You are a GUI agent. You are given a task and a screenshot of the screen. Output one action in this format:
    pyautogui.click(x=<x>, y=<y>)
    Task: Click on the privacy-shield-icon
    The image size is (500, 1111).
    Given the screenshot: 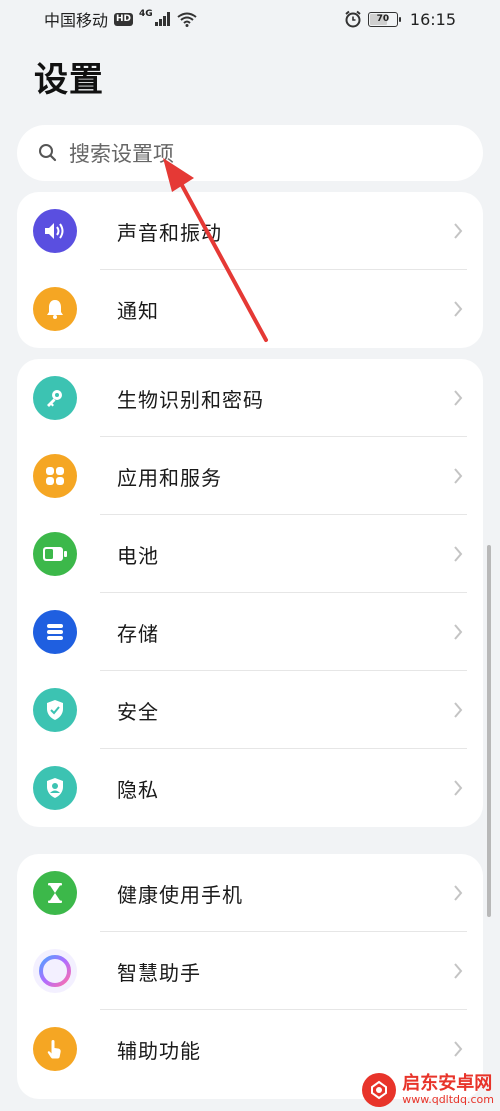 What is the action you would take?
    pyautogui.click(x=55, y=788)
    